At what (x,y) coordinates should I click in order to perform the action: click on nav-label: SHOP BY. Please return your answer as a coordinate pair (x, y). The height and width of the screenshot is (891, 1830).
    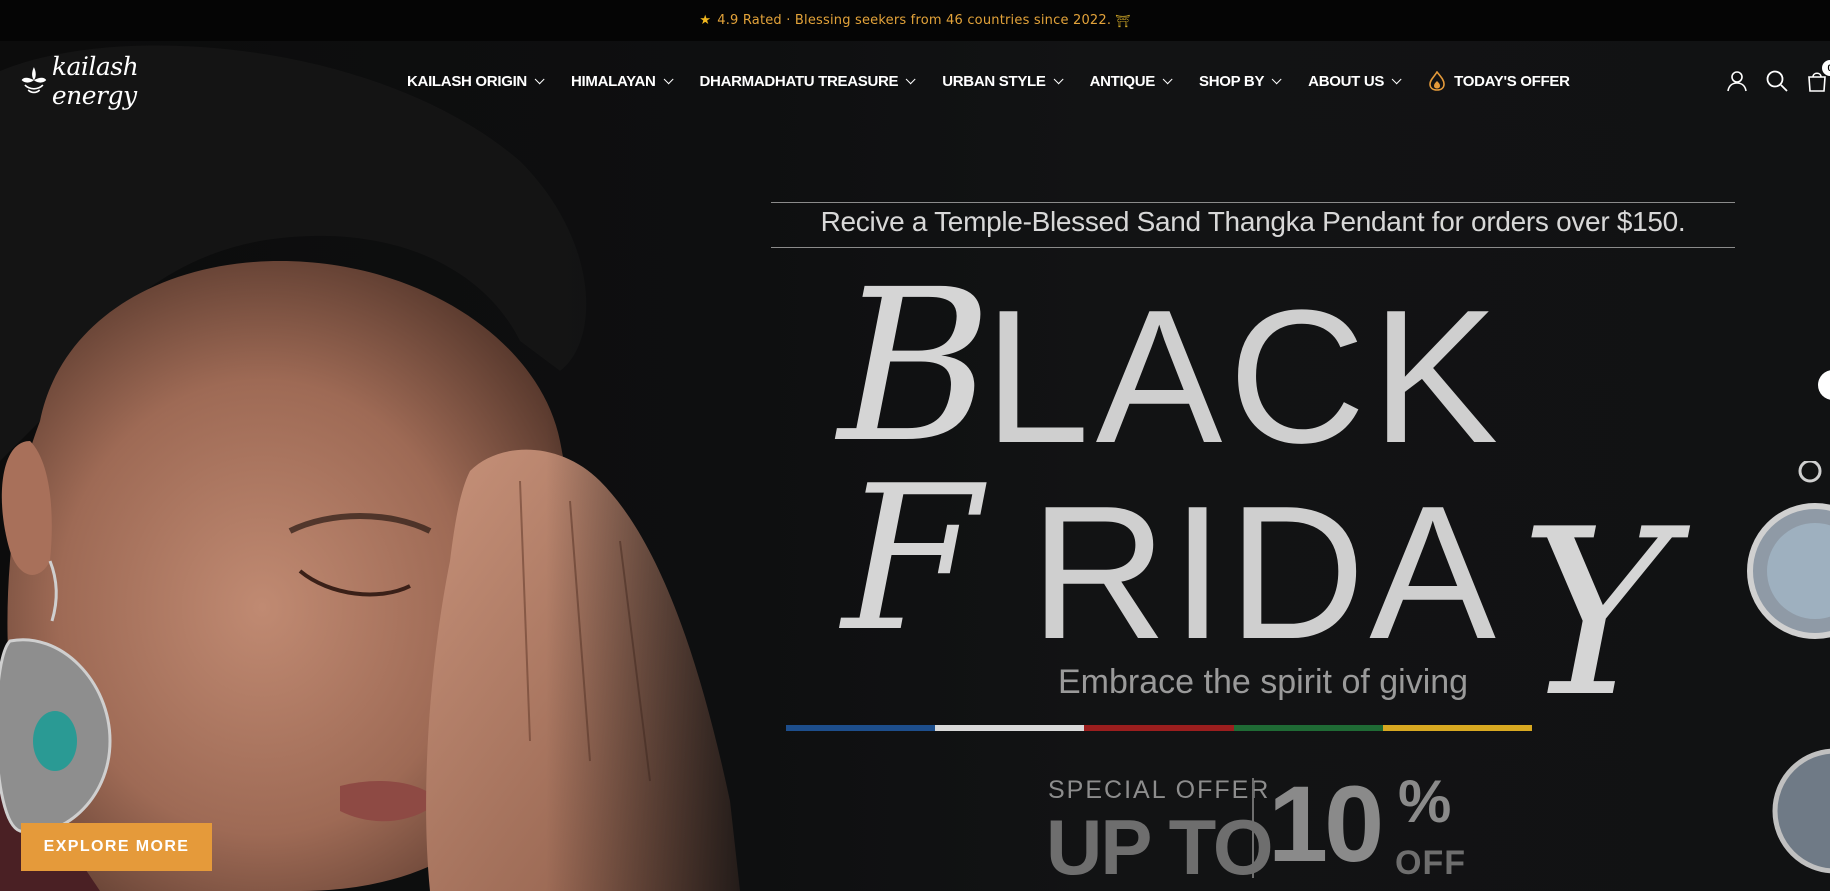
    Looking at the image, I should click on (1232, 81).